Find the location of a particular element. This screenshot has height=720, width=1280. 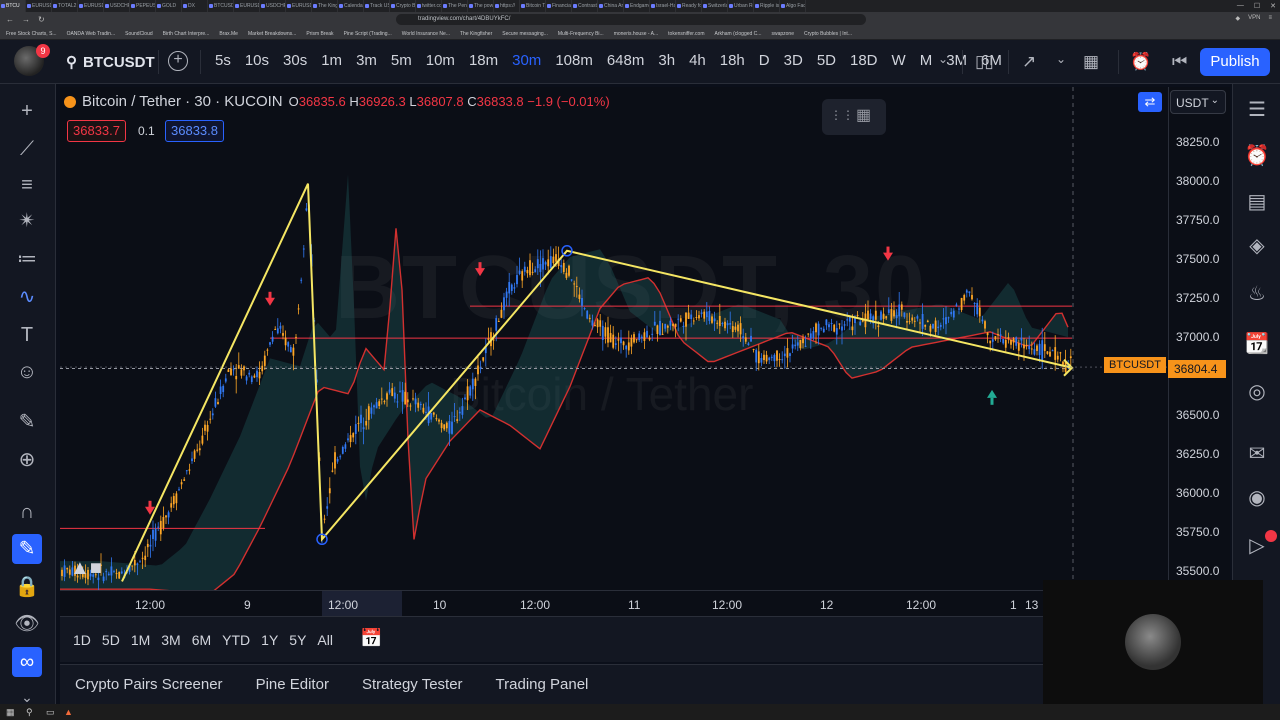

eye-icon: 👁 is located at coordinates (27, 624).